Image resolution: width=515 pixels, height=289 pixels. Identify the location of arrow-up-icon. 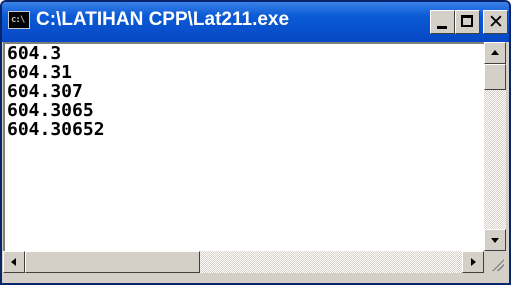
(495, 52).